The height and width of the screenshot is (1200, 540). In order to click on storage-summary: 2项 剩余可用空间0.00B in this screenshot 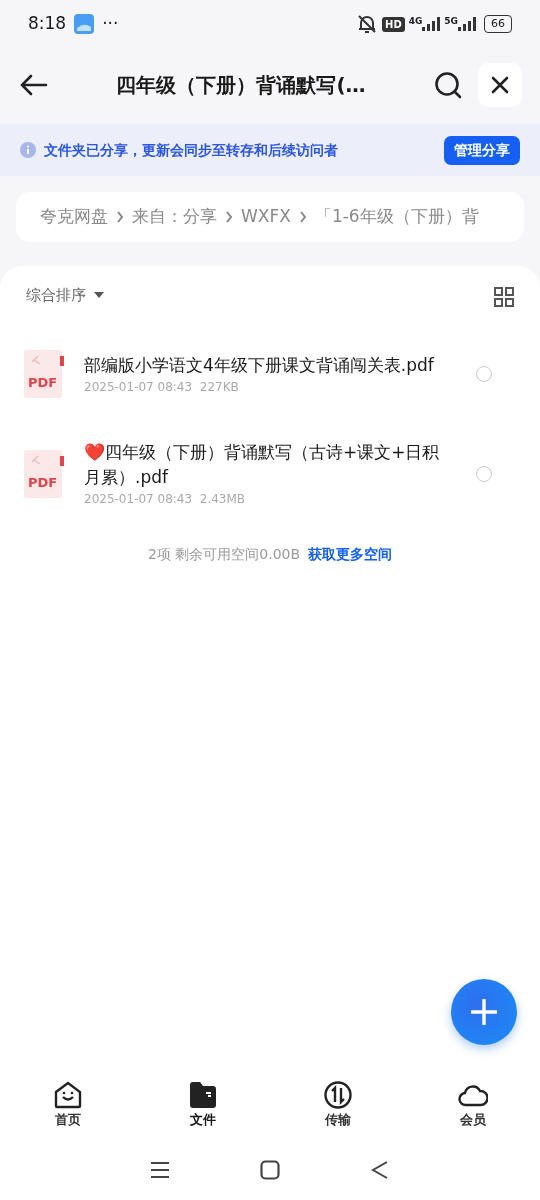, I will do `click(224, 554)`.